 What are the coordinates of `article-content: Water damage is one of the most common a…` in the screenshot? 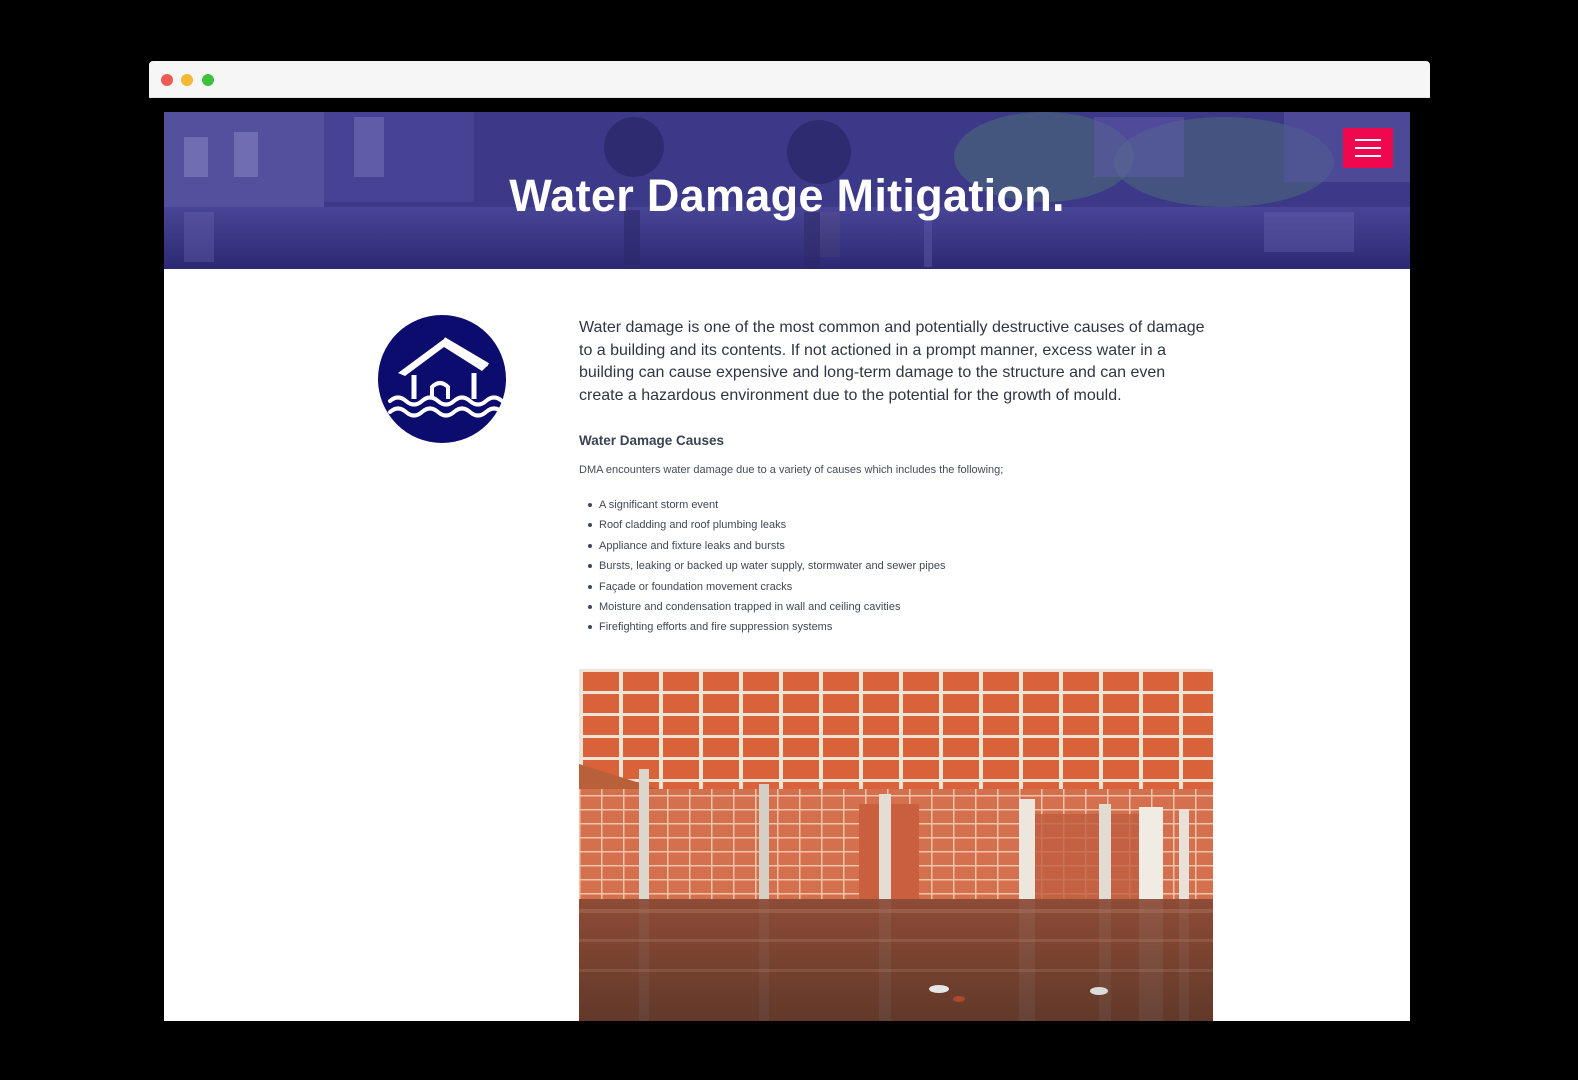 It's located at (896, 477).